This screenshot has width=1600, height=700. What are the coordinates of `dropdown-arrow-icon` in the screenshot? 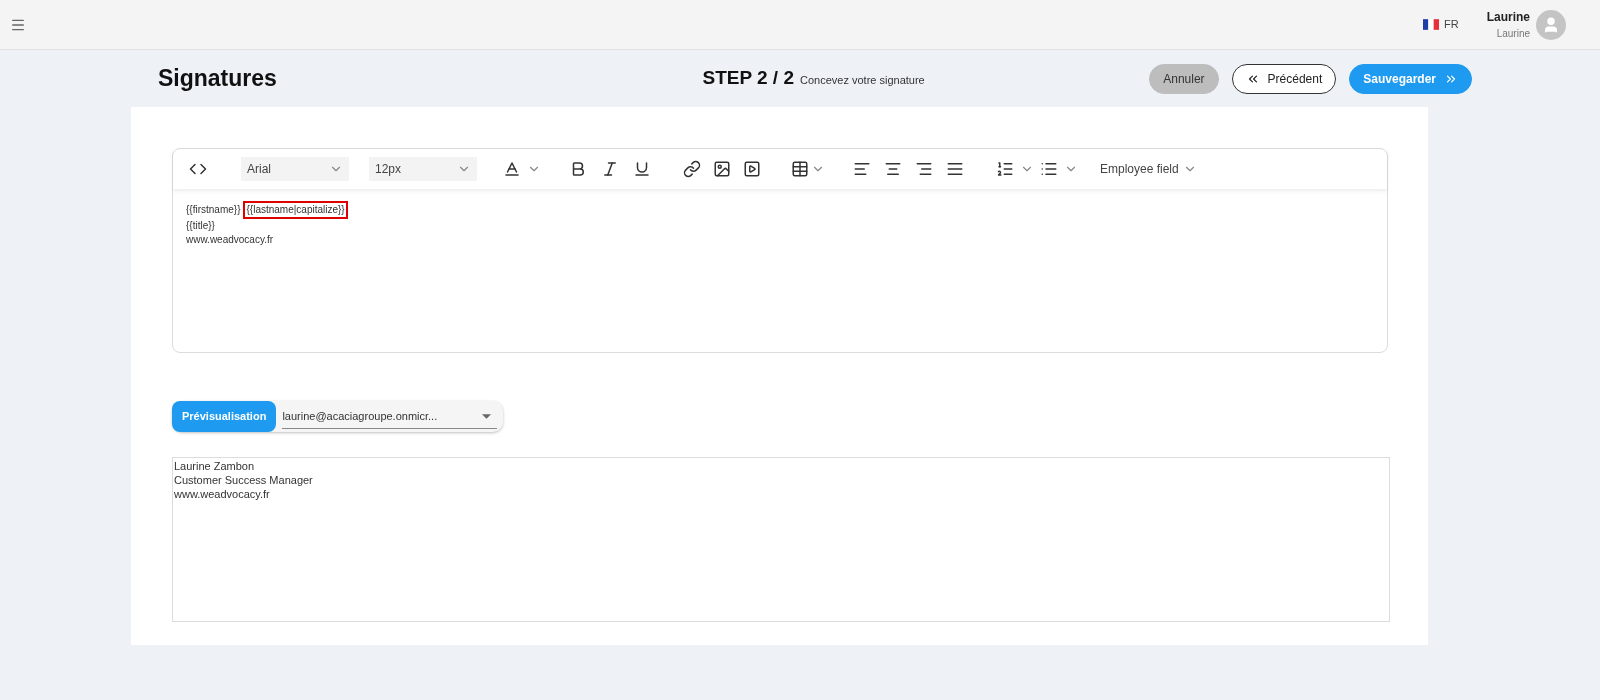 It's located at (487, 416).